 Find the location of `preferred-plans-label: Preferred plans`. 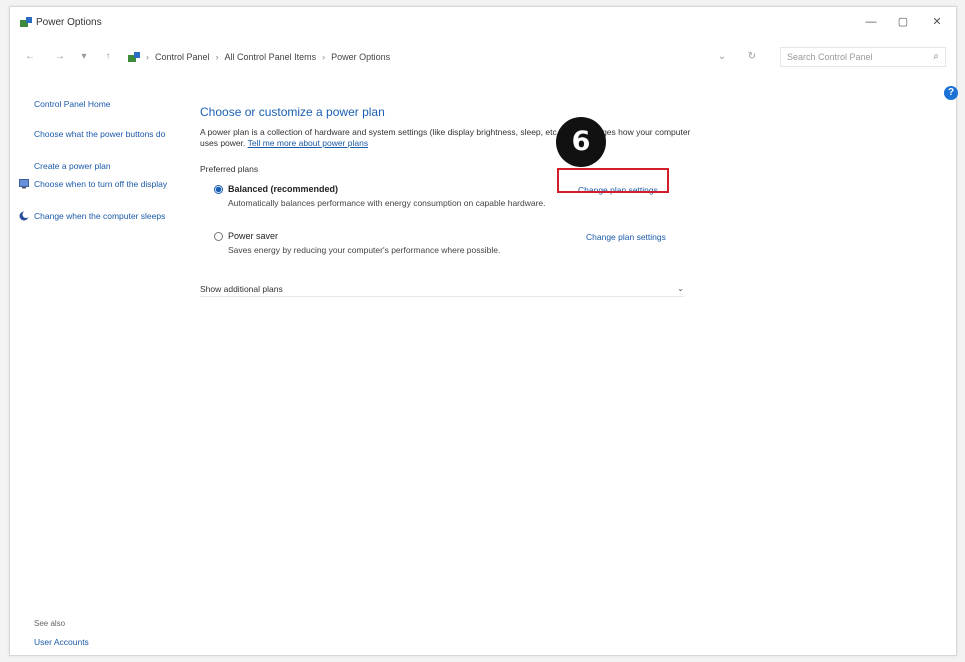

preferred-plans-label: Preferred plans is located at coordinates (229, 169).